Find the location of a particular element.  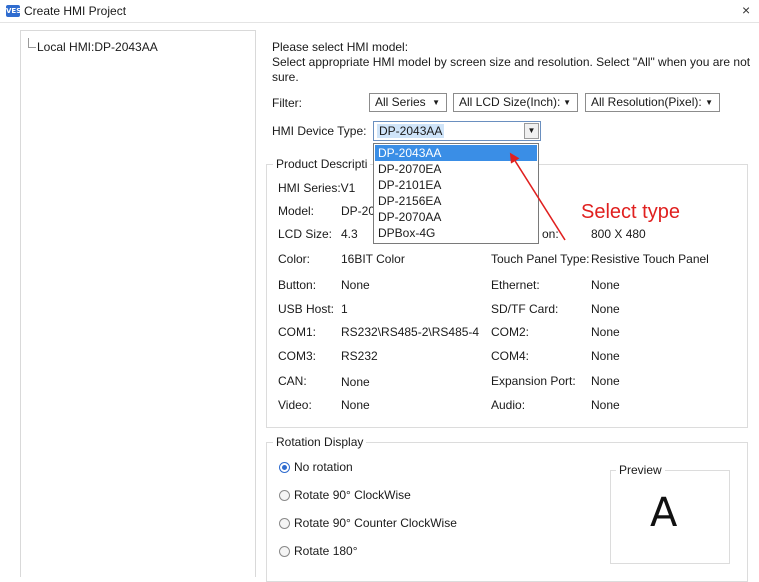

rotation-display-title: Rotation Display is located at coordinates (320, 442).